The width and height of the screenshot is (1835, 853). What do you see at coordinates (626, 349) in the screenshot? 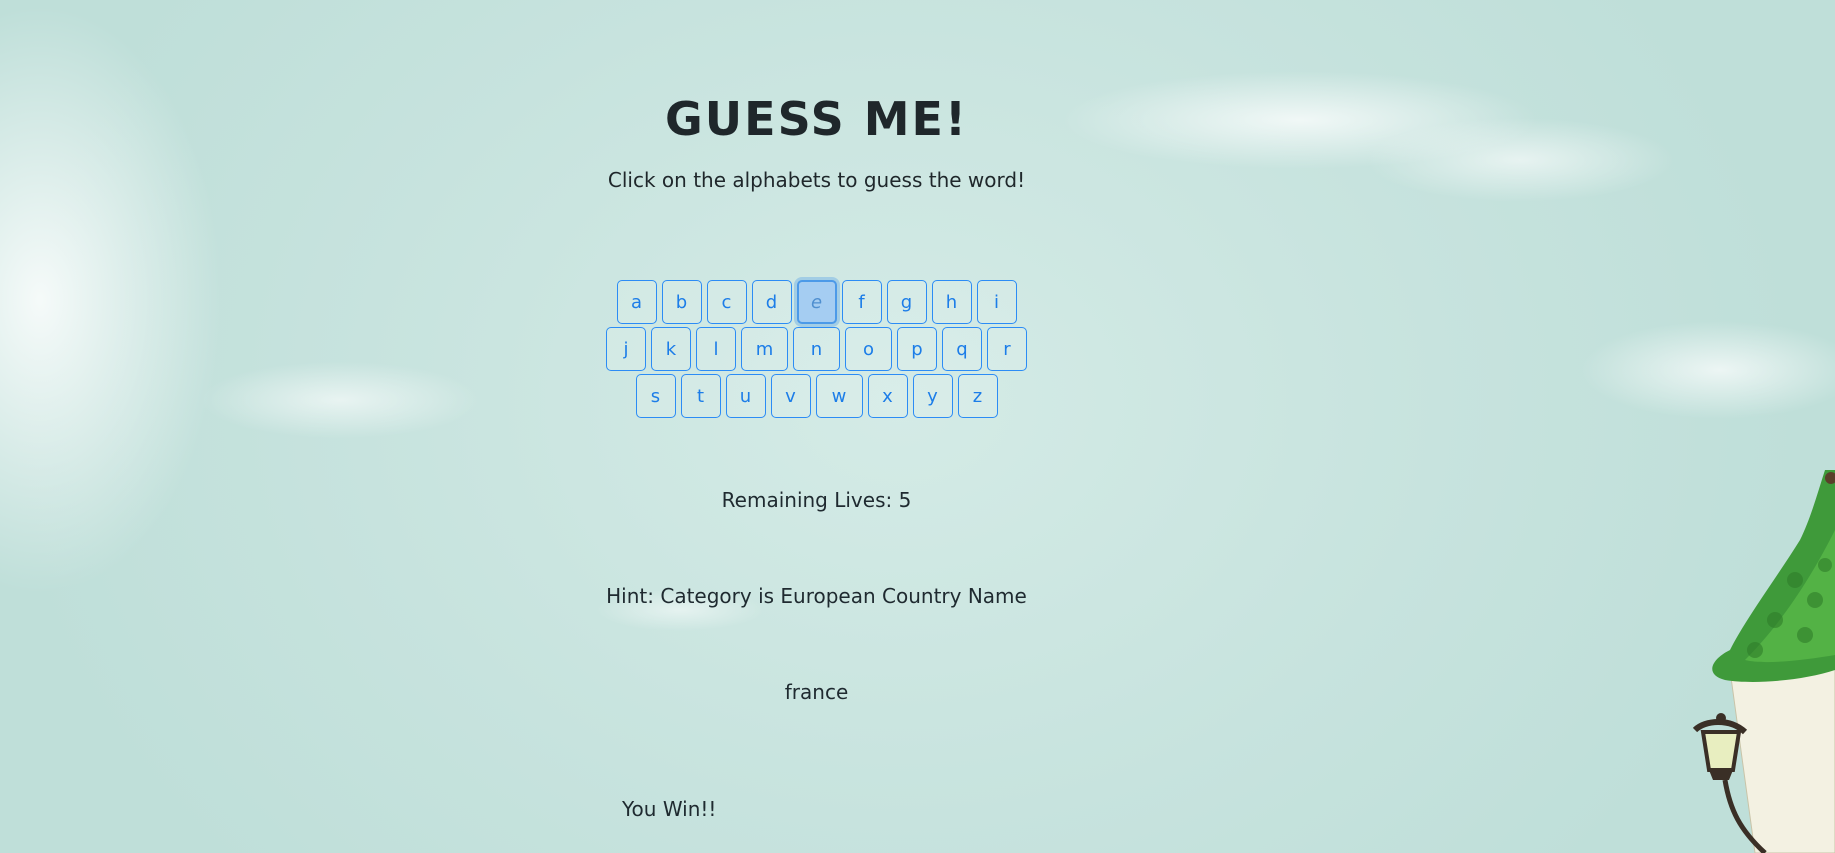
I see `letter-key-j: j` at bounding box center [626, 349].